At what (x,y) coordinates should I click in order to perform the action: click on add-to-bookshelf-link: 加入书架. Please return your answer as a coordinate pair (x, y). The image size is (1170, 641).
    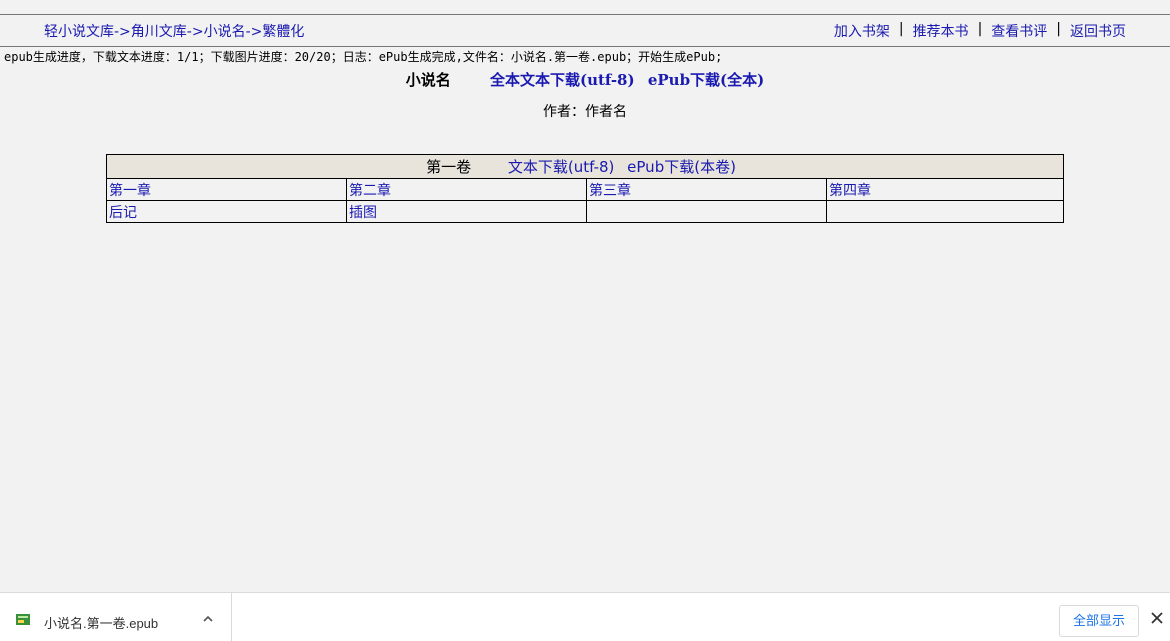
    Looking at the image, I should click on (862, 31).